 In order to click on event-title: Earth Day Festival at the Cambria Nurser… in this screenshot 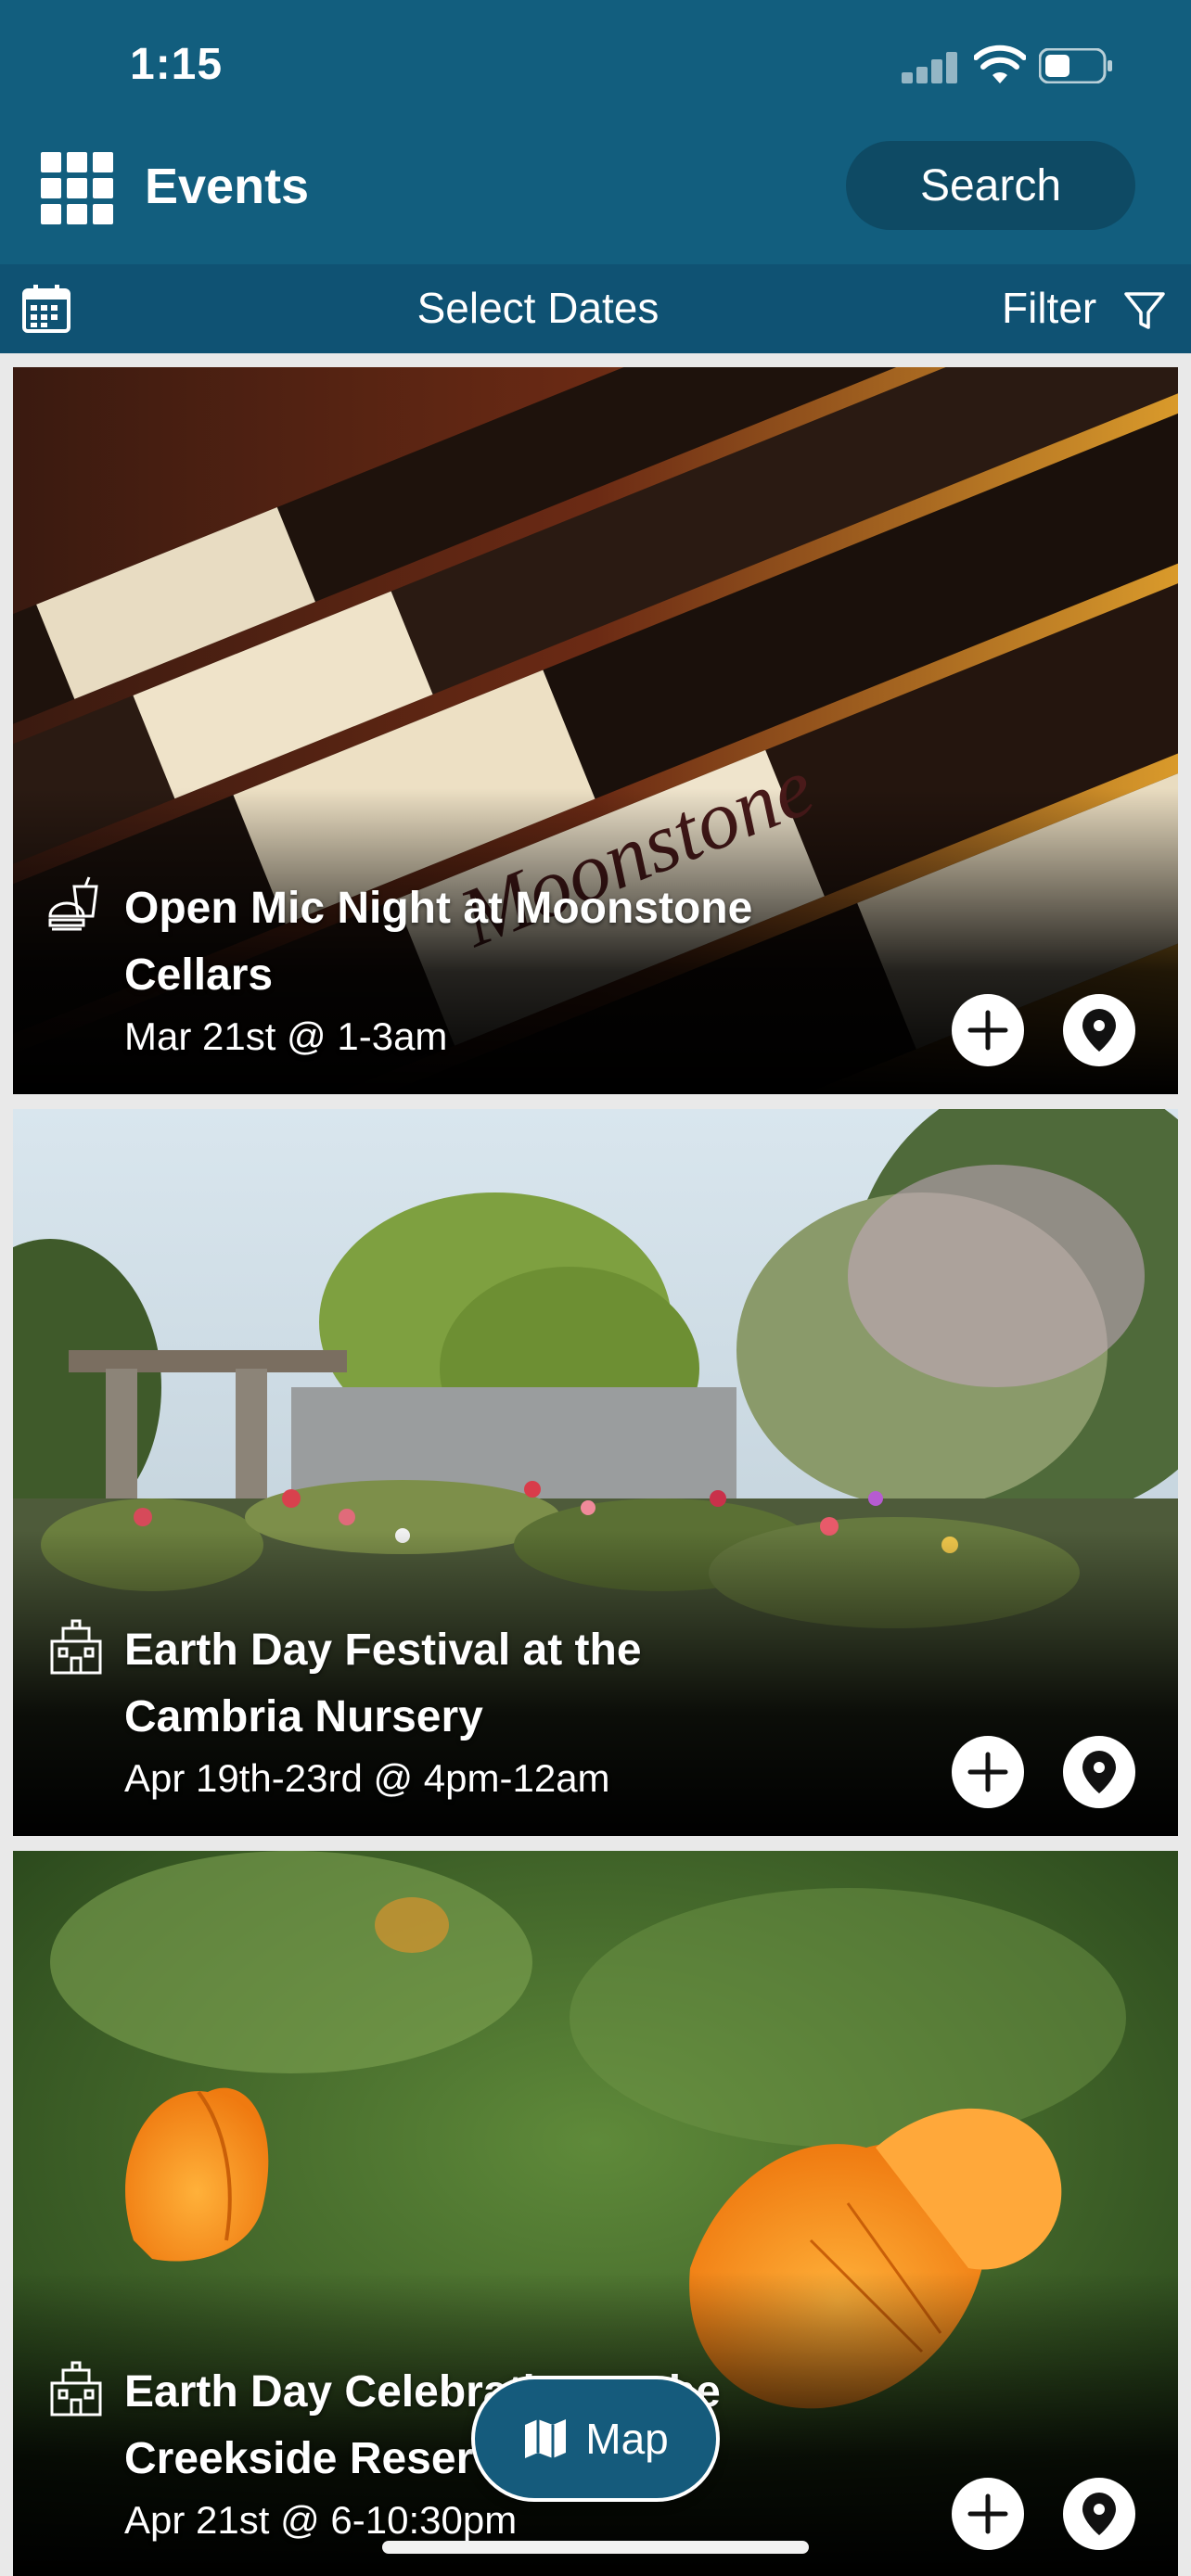, I will do `click(383, 1684)`.